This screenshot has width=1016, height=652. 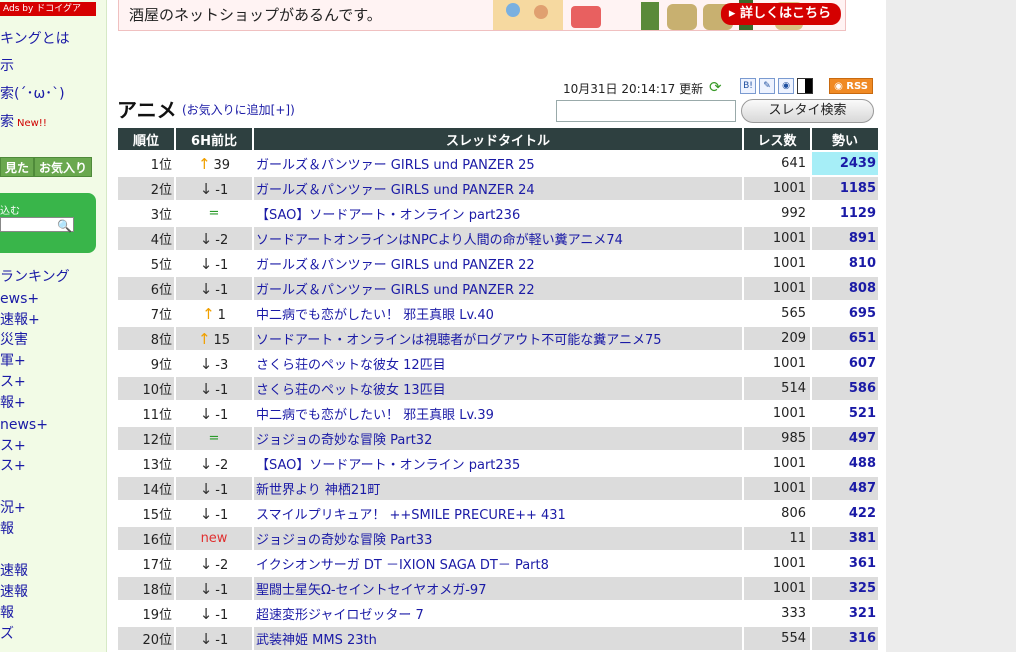 What do you see at coordinates (767, 86) in the screenshot?
I see `pencil-icon: ✎` at bounding box center [767, 86].